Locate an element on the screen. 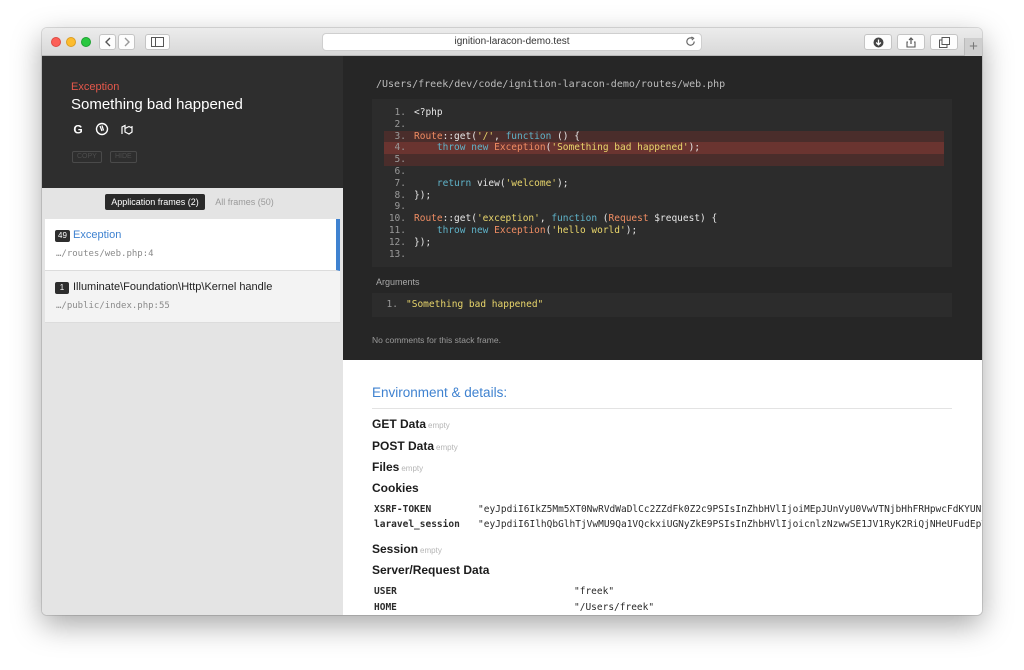  stack-frame: 49 Exception …/routes/web.php:4 is located at coordinates (192, 245).